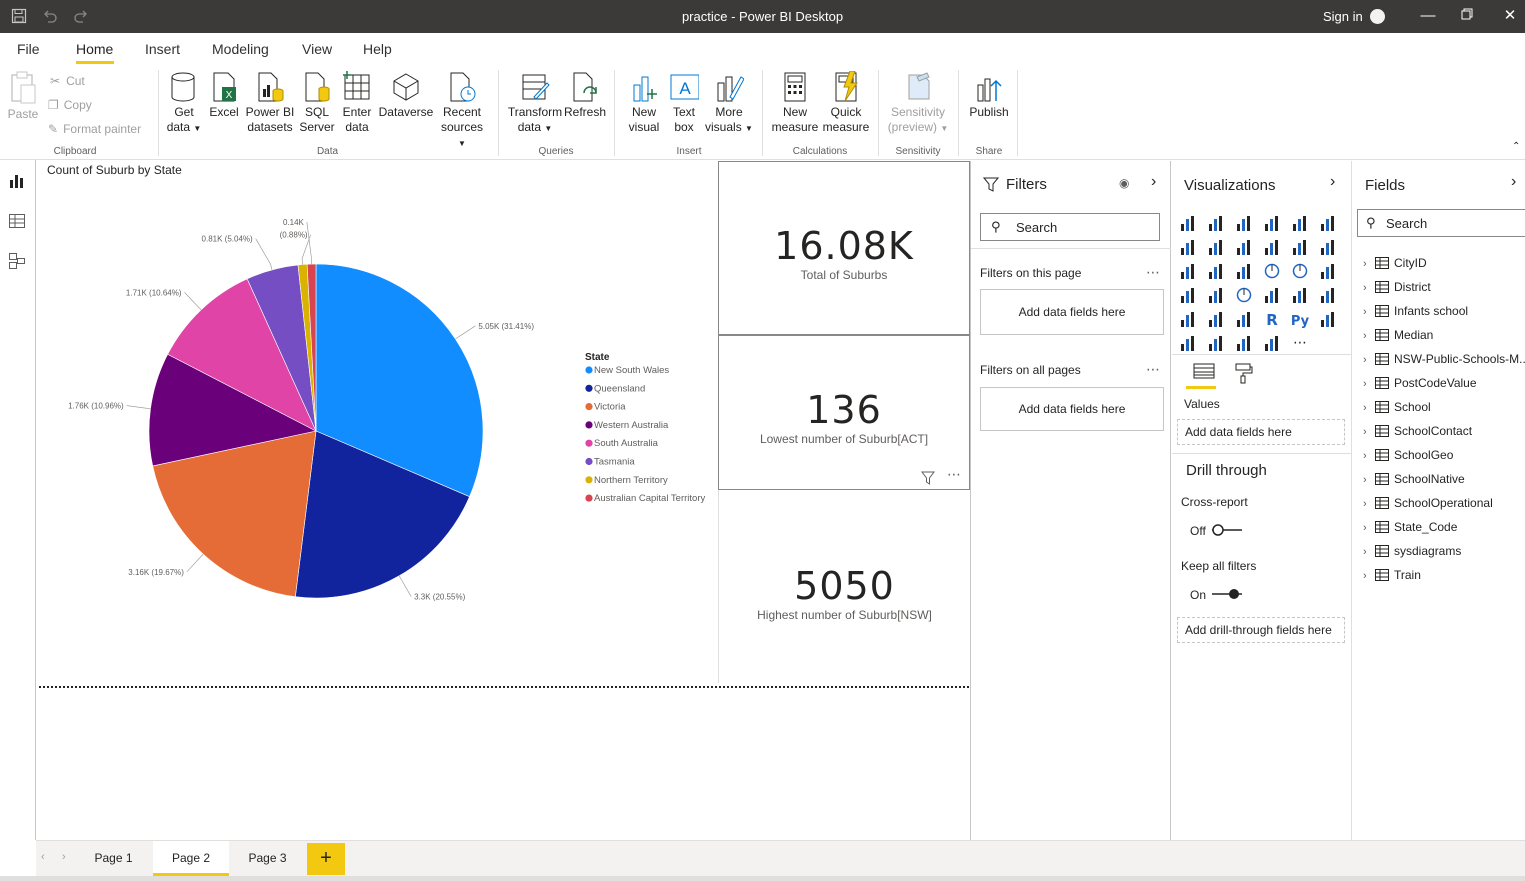 Image resolution: width=1525 pixels, height=881 pixels. I want to click on field-table-item: › State_Code, so click(1410, 530).